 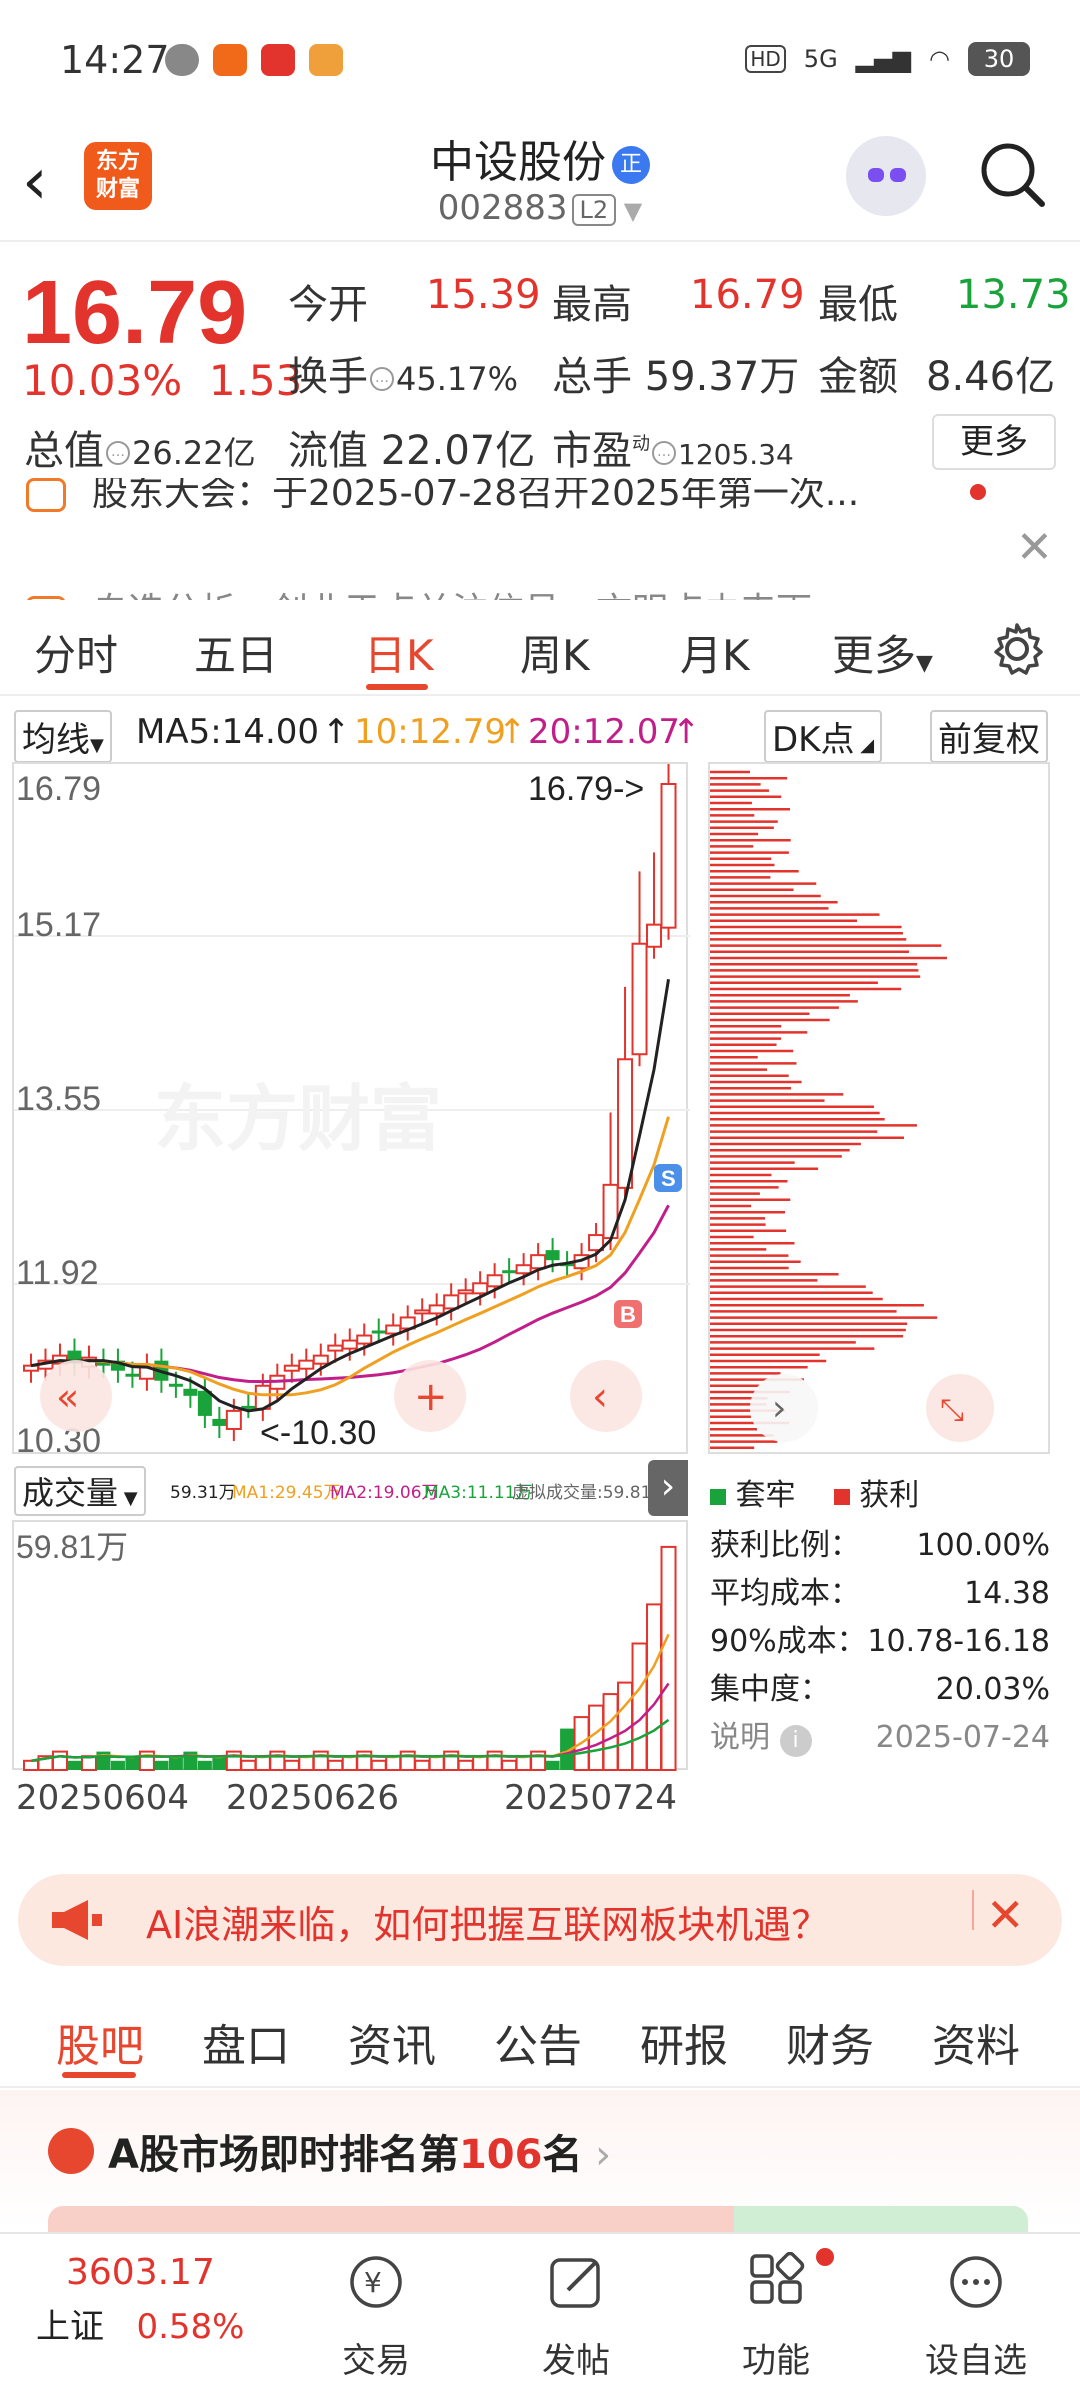 I want to click on dk-point-selector: DK点 ◢, so click(x=823, y=736).